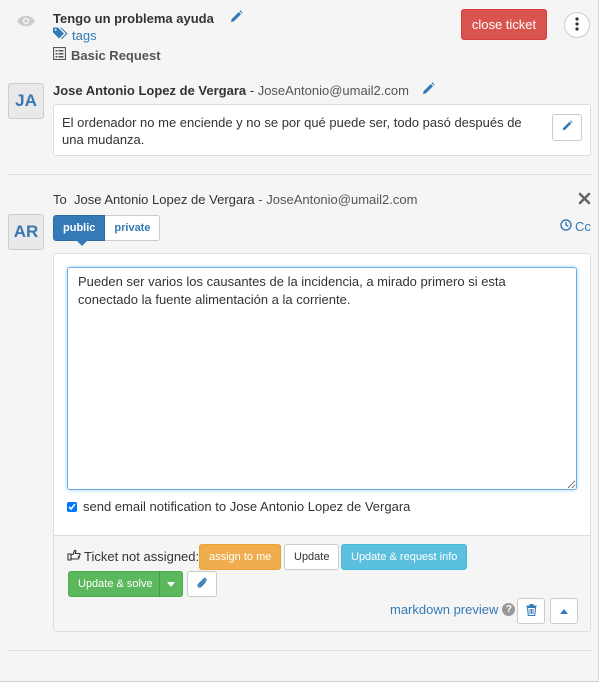  What do you see at coordinates (509, 609) in the screenshot?
I see `question-circle-icon: ?` at bounding box center [509, 609].